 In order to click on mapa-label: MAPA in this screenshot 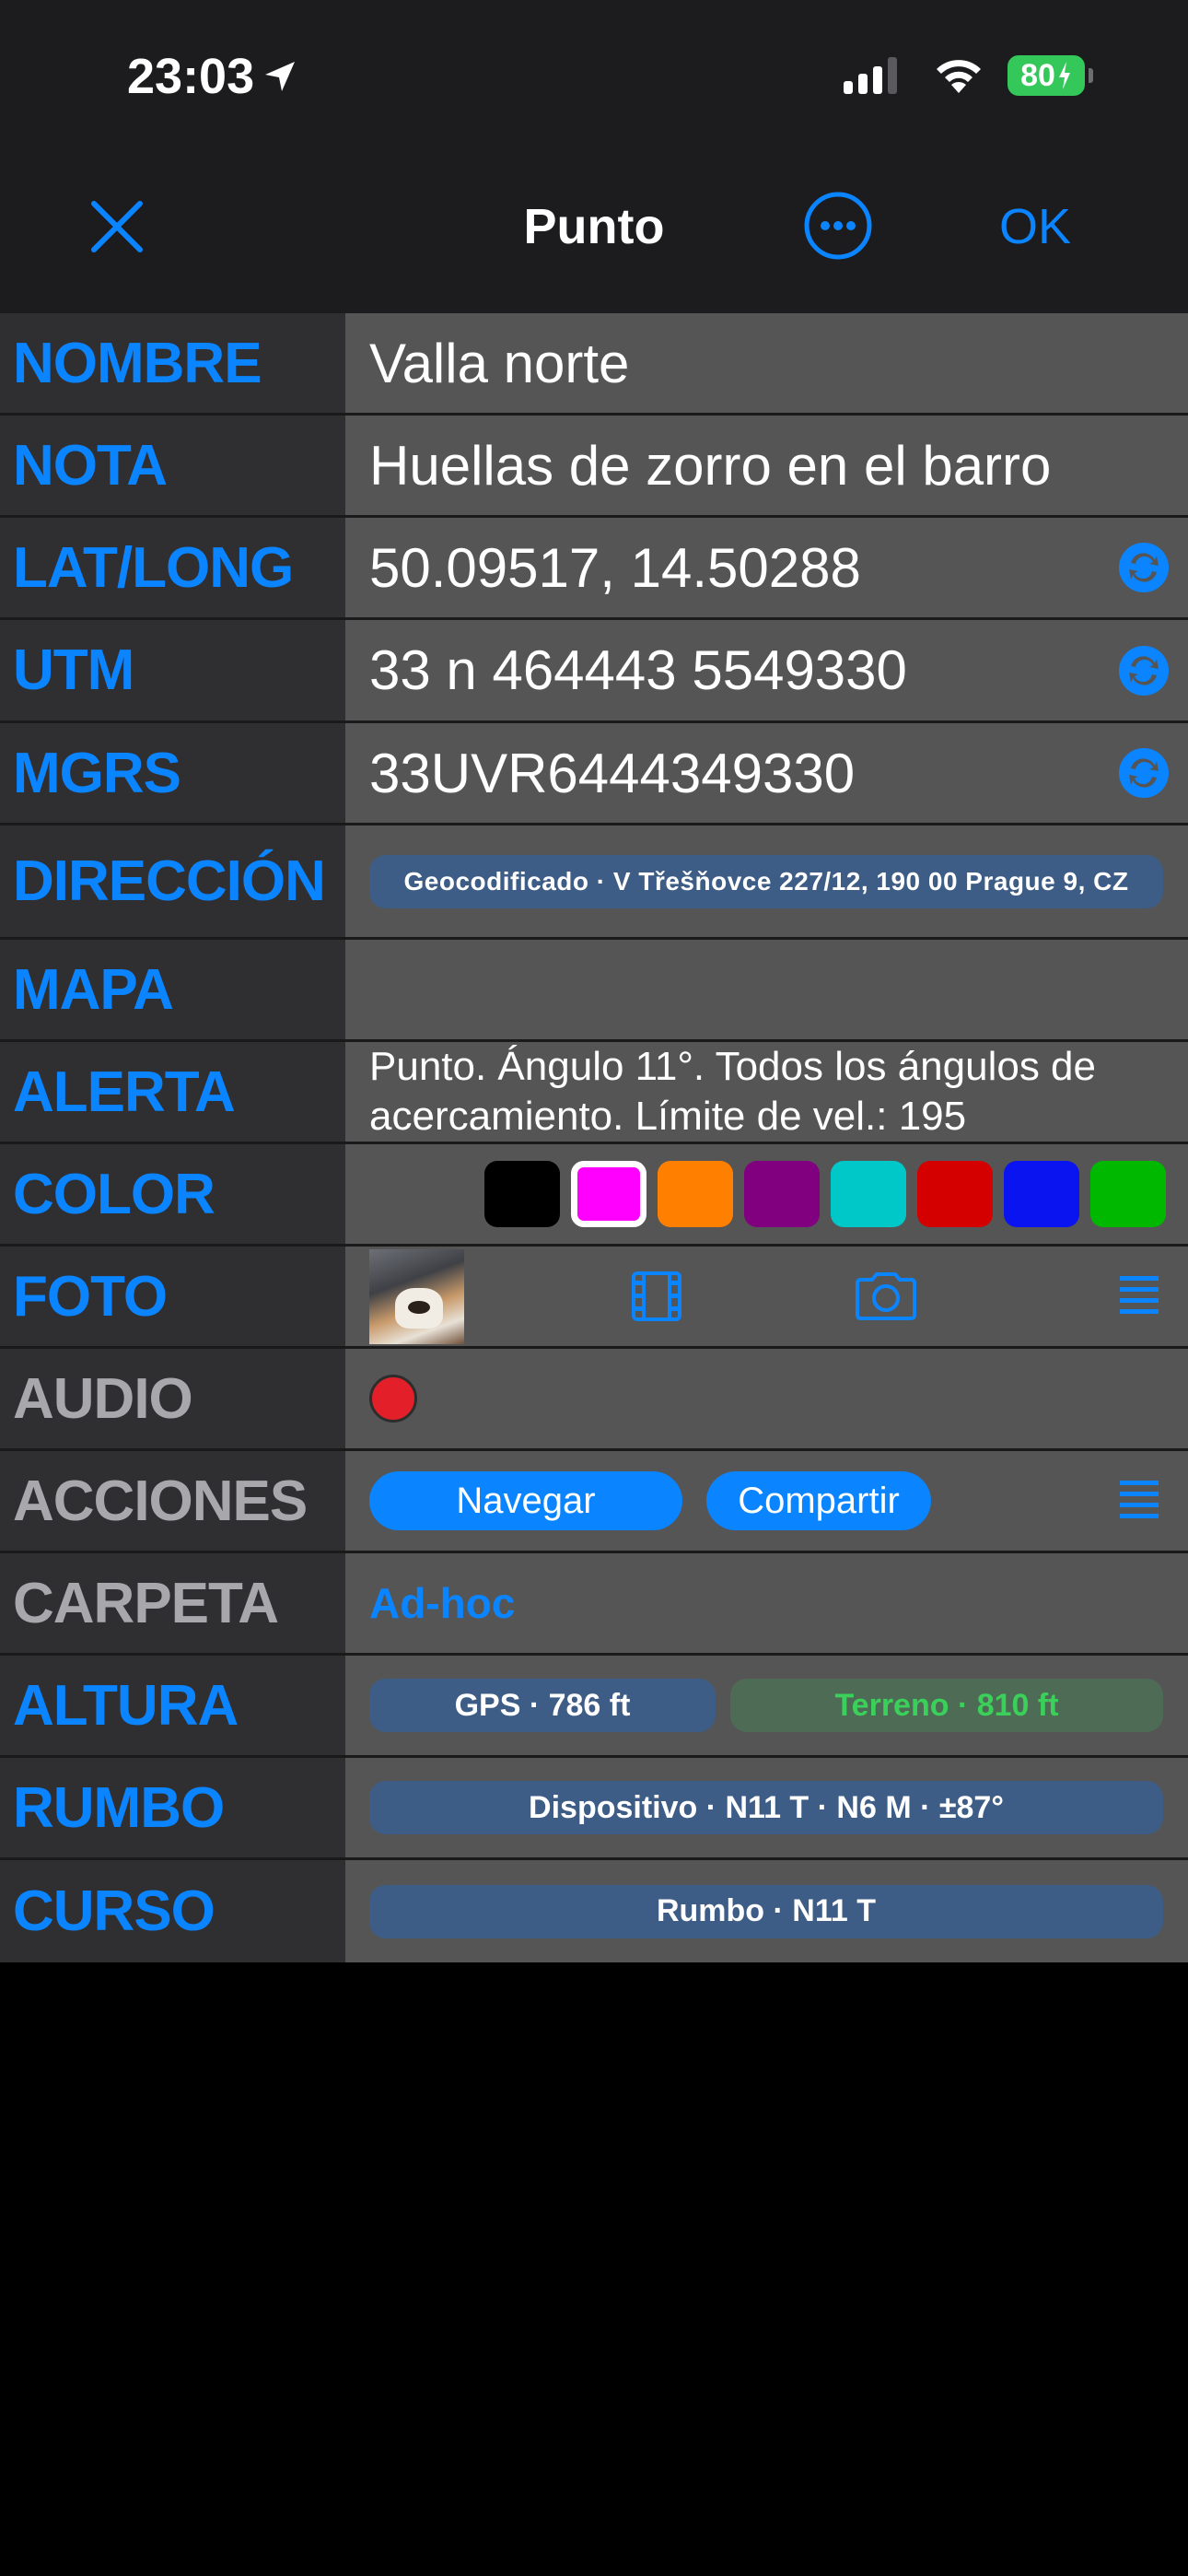, I will do `click(172, 989)`.